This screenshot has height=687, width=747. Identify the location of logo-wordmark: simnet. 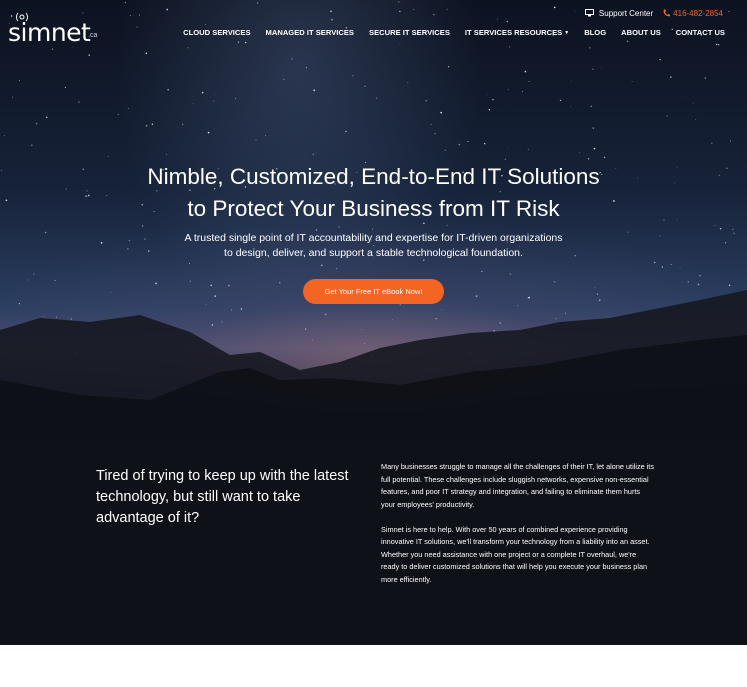
(49, 32).